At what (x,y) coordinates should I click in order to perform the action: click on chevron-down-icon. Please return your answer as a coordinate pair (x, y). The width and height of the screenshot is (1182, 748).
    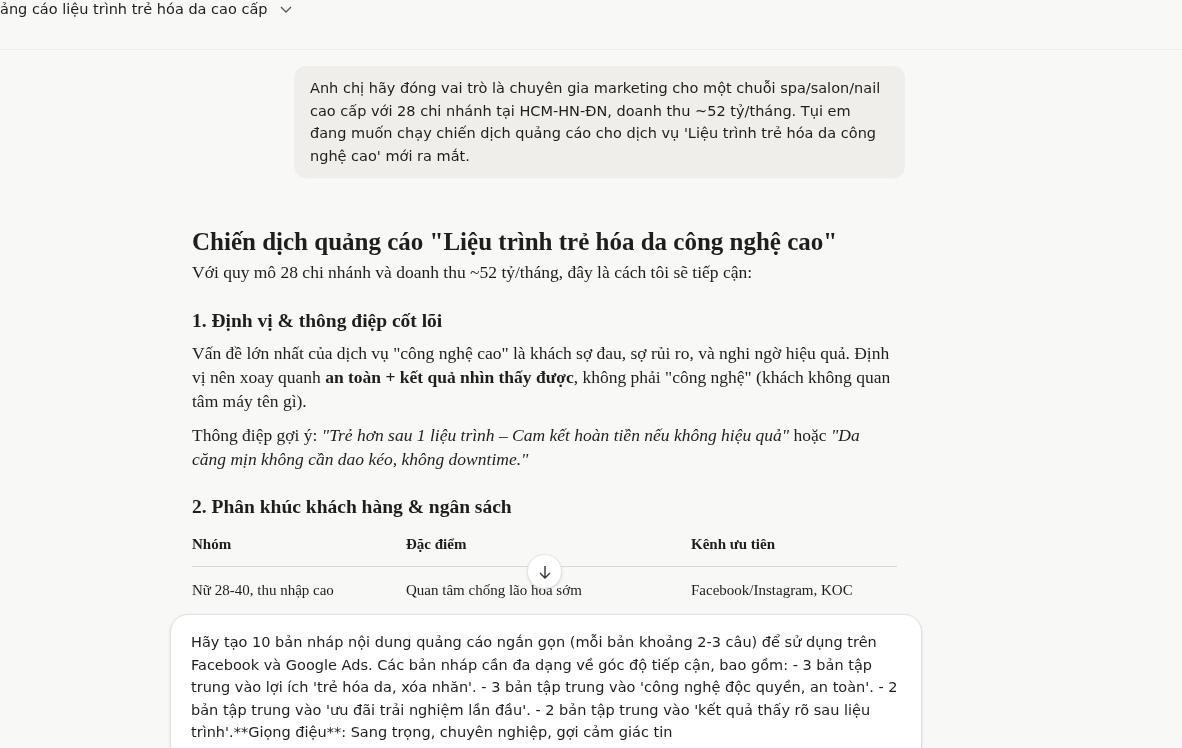
    Looking at the image, I should click on (285, 10).